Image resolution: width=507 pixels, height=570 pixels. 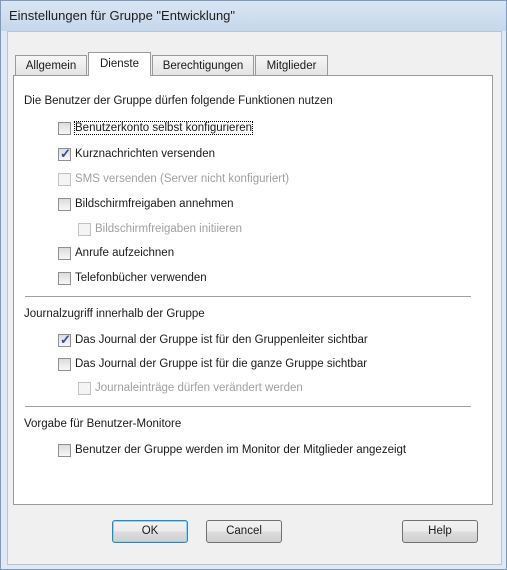 I want to click on option-label: Anrufe aufzeichnen, so click(x=125, y=253).